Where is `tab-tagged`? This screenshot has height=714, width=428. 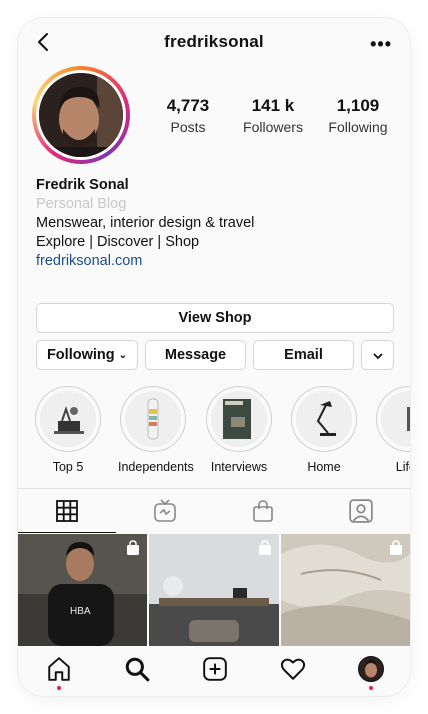 tab-tagged is located at coordinates (361, 511).